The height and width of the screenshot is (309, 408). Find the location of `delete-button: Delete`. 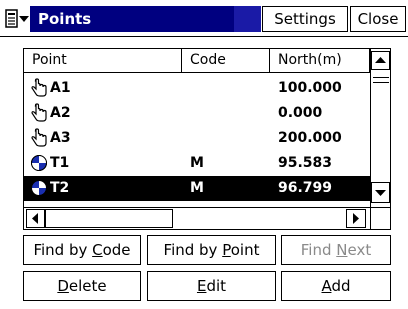

delete-button: Delete is located at coordinates (82, 286).